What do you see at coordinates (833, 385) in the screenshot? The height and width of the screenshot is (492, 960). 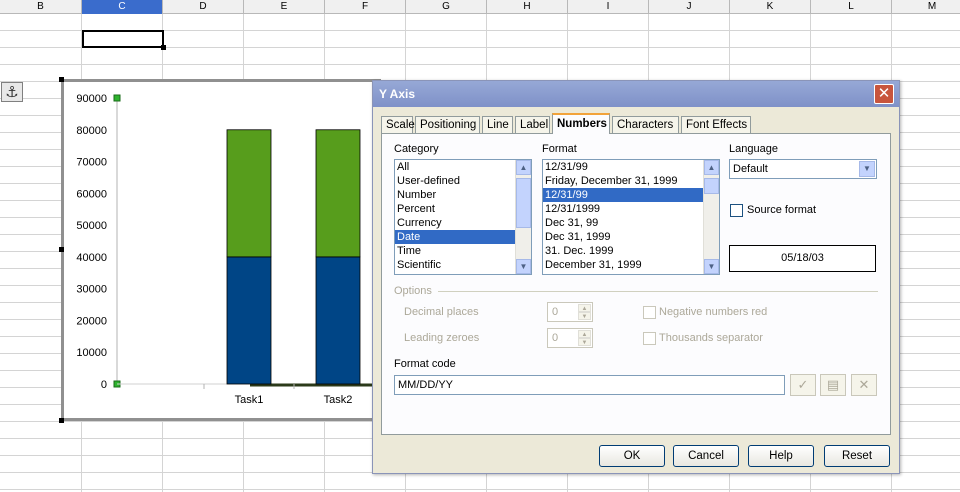 I see `edit-comment-icon: ▤` at bounding box center [833, 385].